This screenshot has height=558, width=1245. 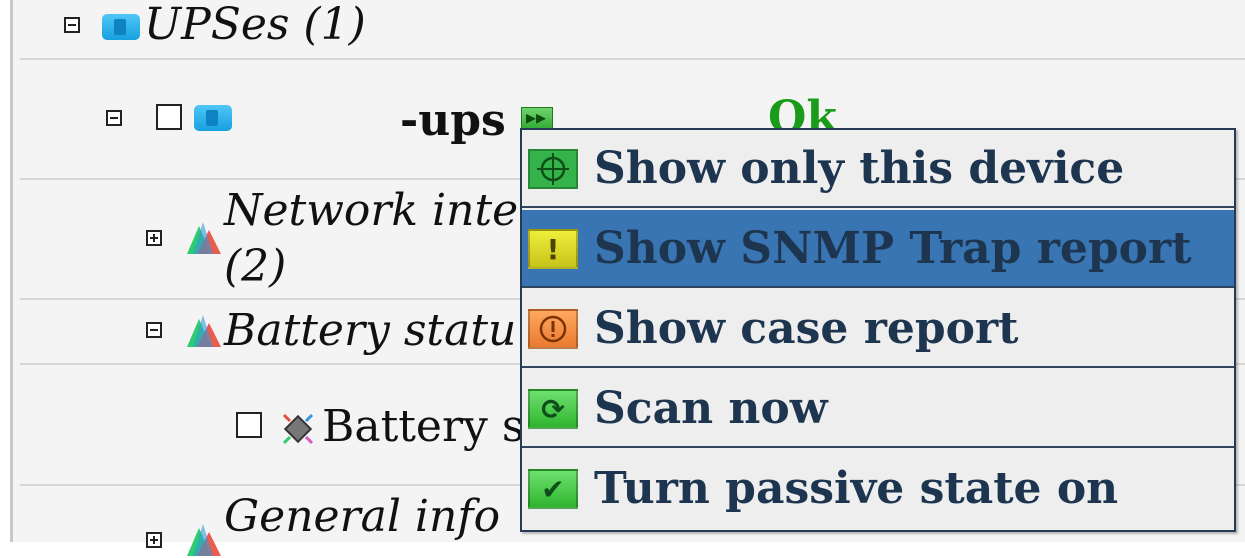 What do you see at coordinates (893, 248) in the screenshot?
I see `menu-item-label: Show SNMP Trap report` at bounding box center [893, 248].